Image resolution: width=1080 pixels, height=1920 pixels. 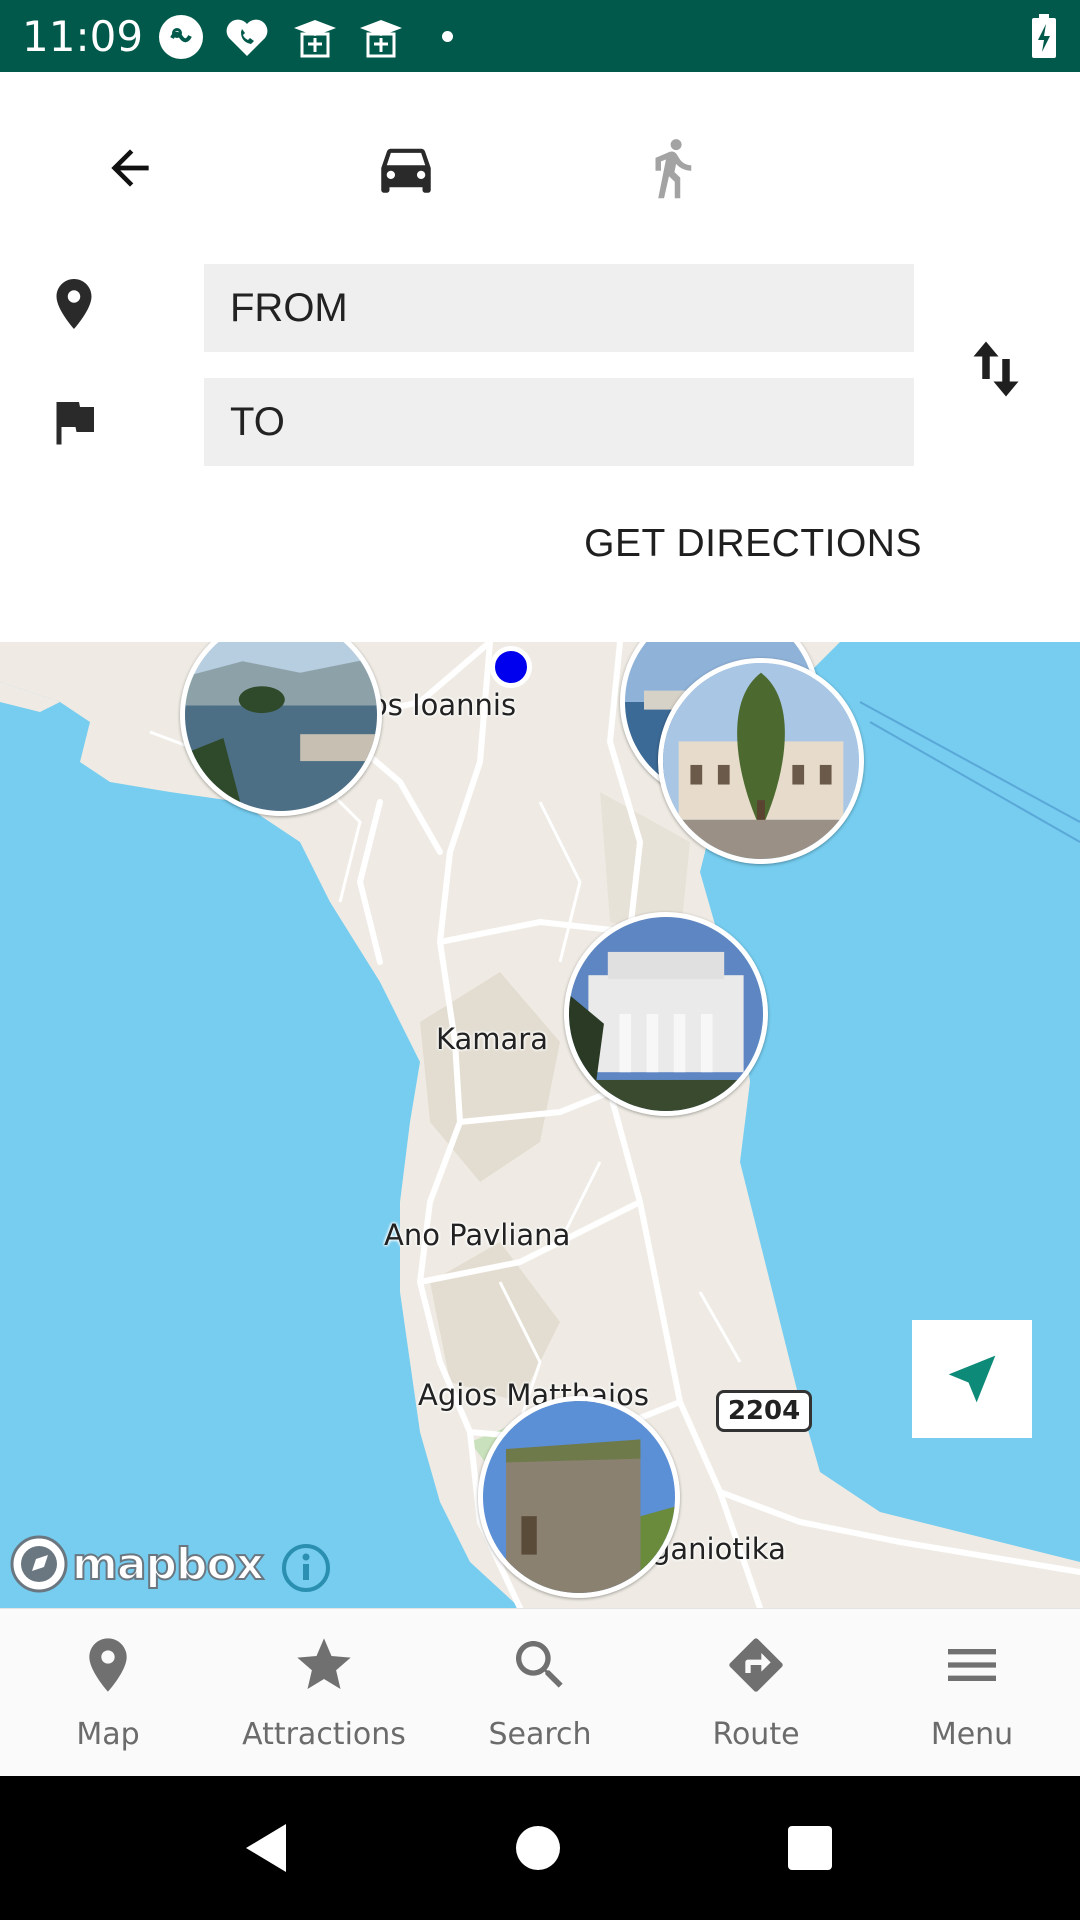 I want to click on status-bar: 11:09, so click(x=540, y=36).